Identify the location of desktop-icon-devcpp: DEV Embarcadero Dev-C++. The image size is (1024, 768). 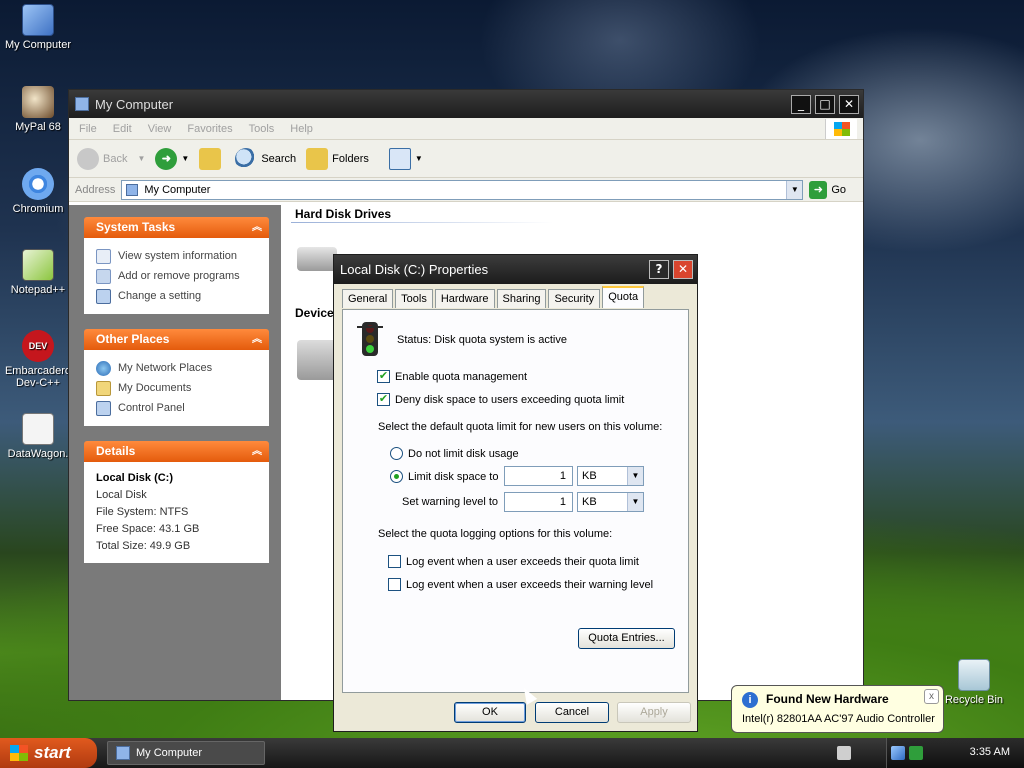
(39, 359).